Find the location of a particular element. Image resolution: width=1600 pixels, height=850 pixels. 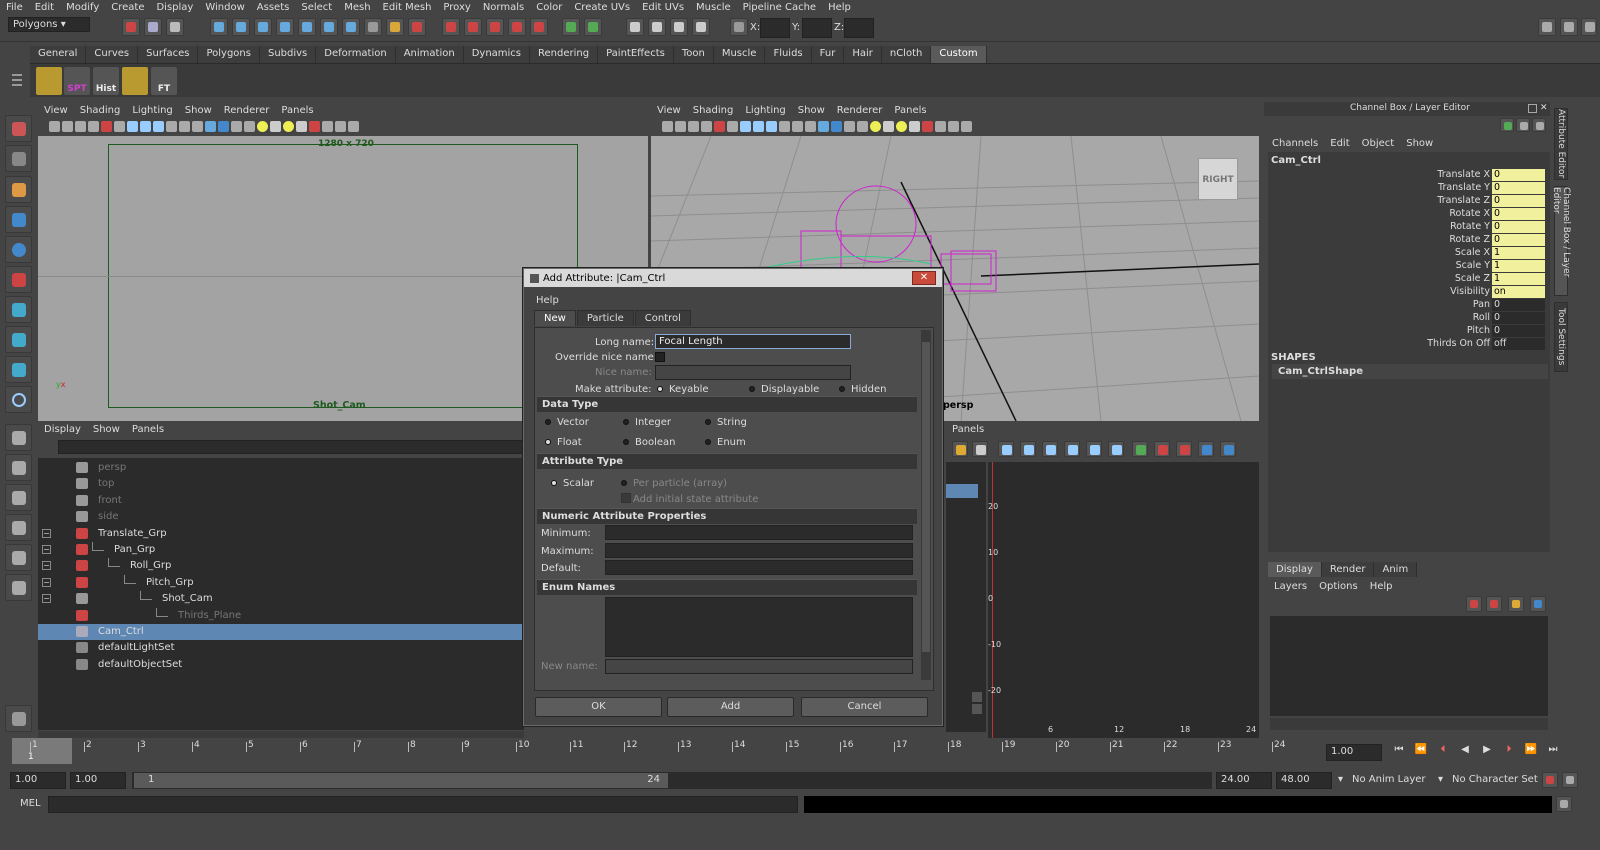

key-icon is located at coordinates (960, 449).